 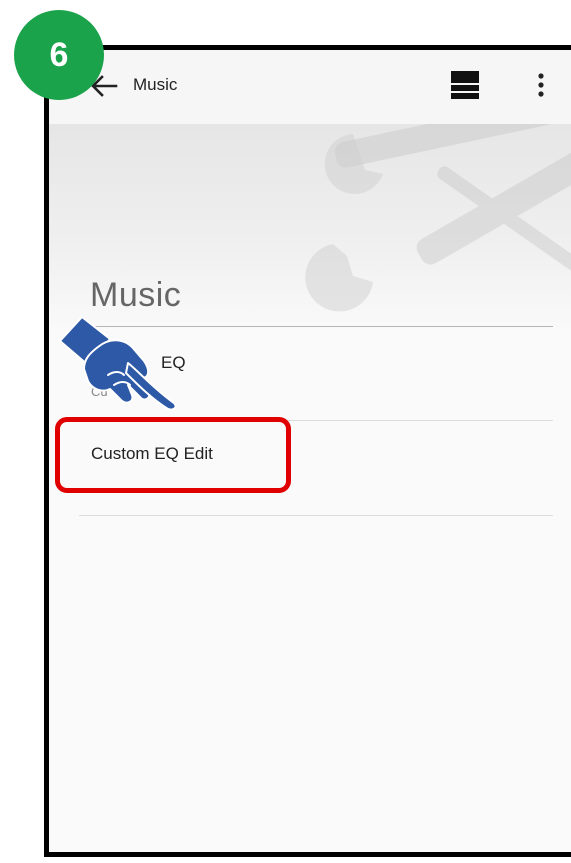 I want to click on more-options-button, so click(x=541, y=86).